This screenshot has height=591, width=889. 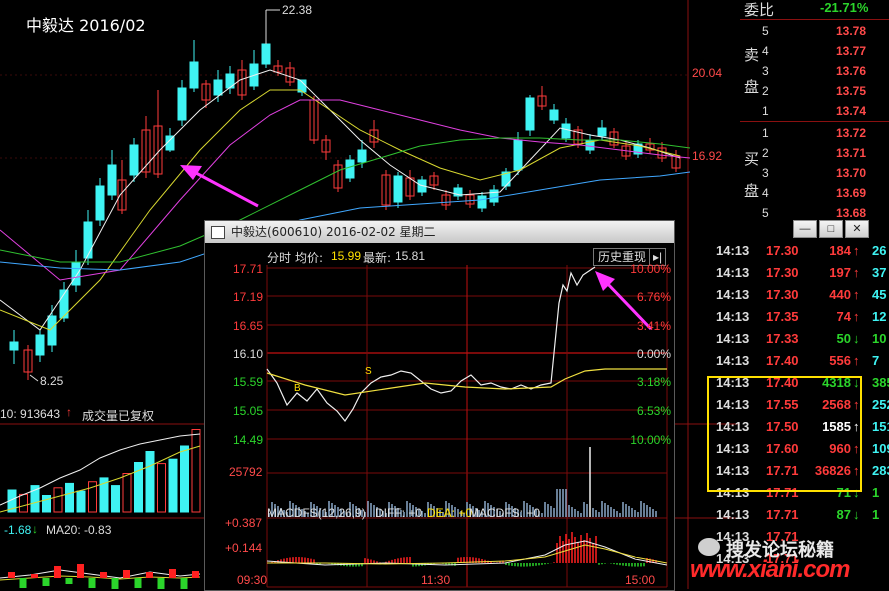 I want to click on sell-level-row: 5 13.78, so click(x=814, y=31).